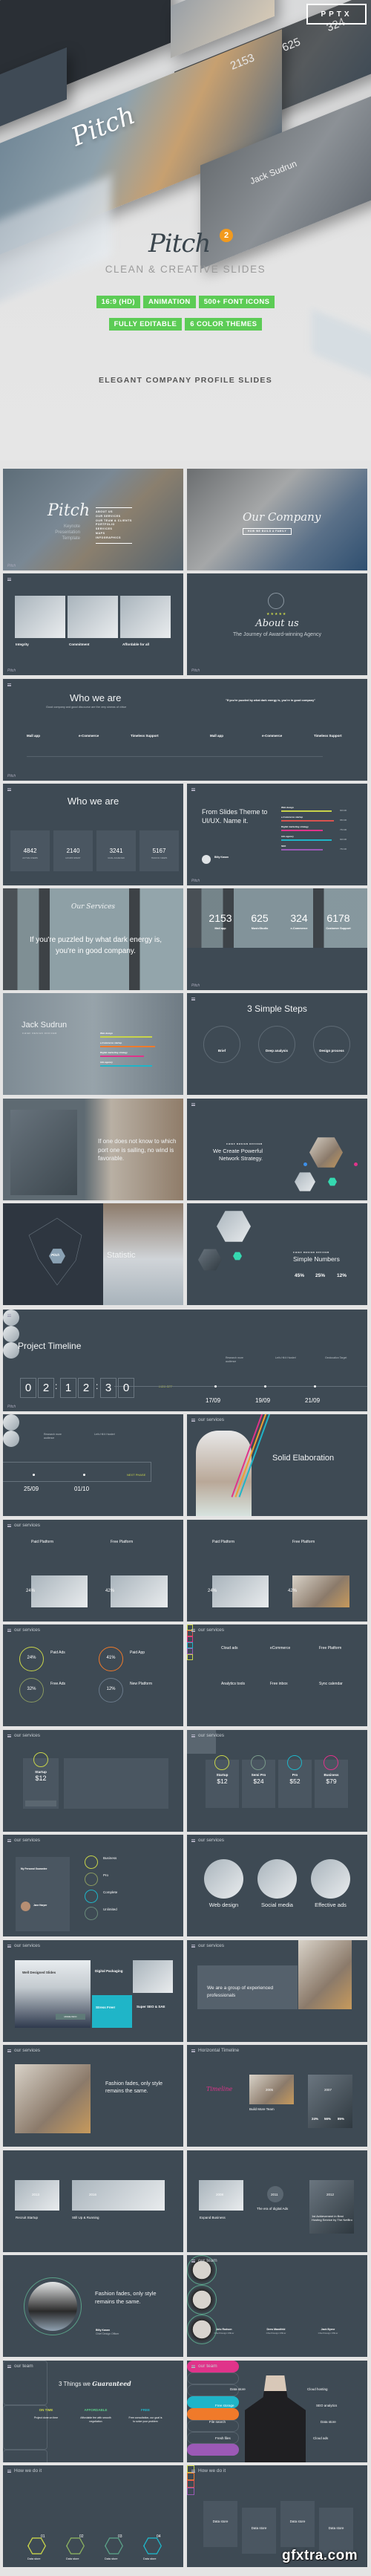 Image resolution: width=371 pixels, height=2576 pixels. I want to click on value-label: Commitment, so click(79, 644).